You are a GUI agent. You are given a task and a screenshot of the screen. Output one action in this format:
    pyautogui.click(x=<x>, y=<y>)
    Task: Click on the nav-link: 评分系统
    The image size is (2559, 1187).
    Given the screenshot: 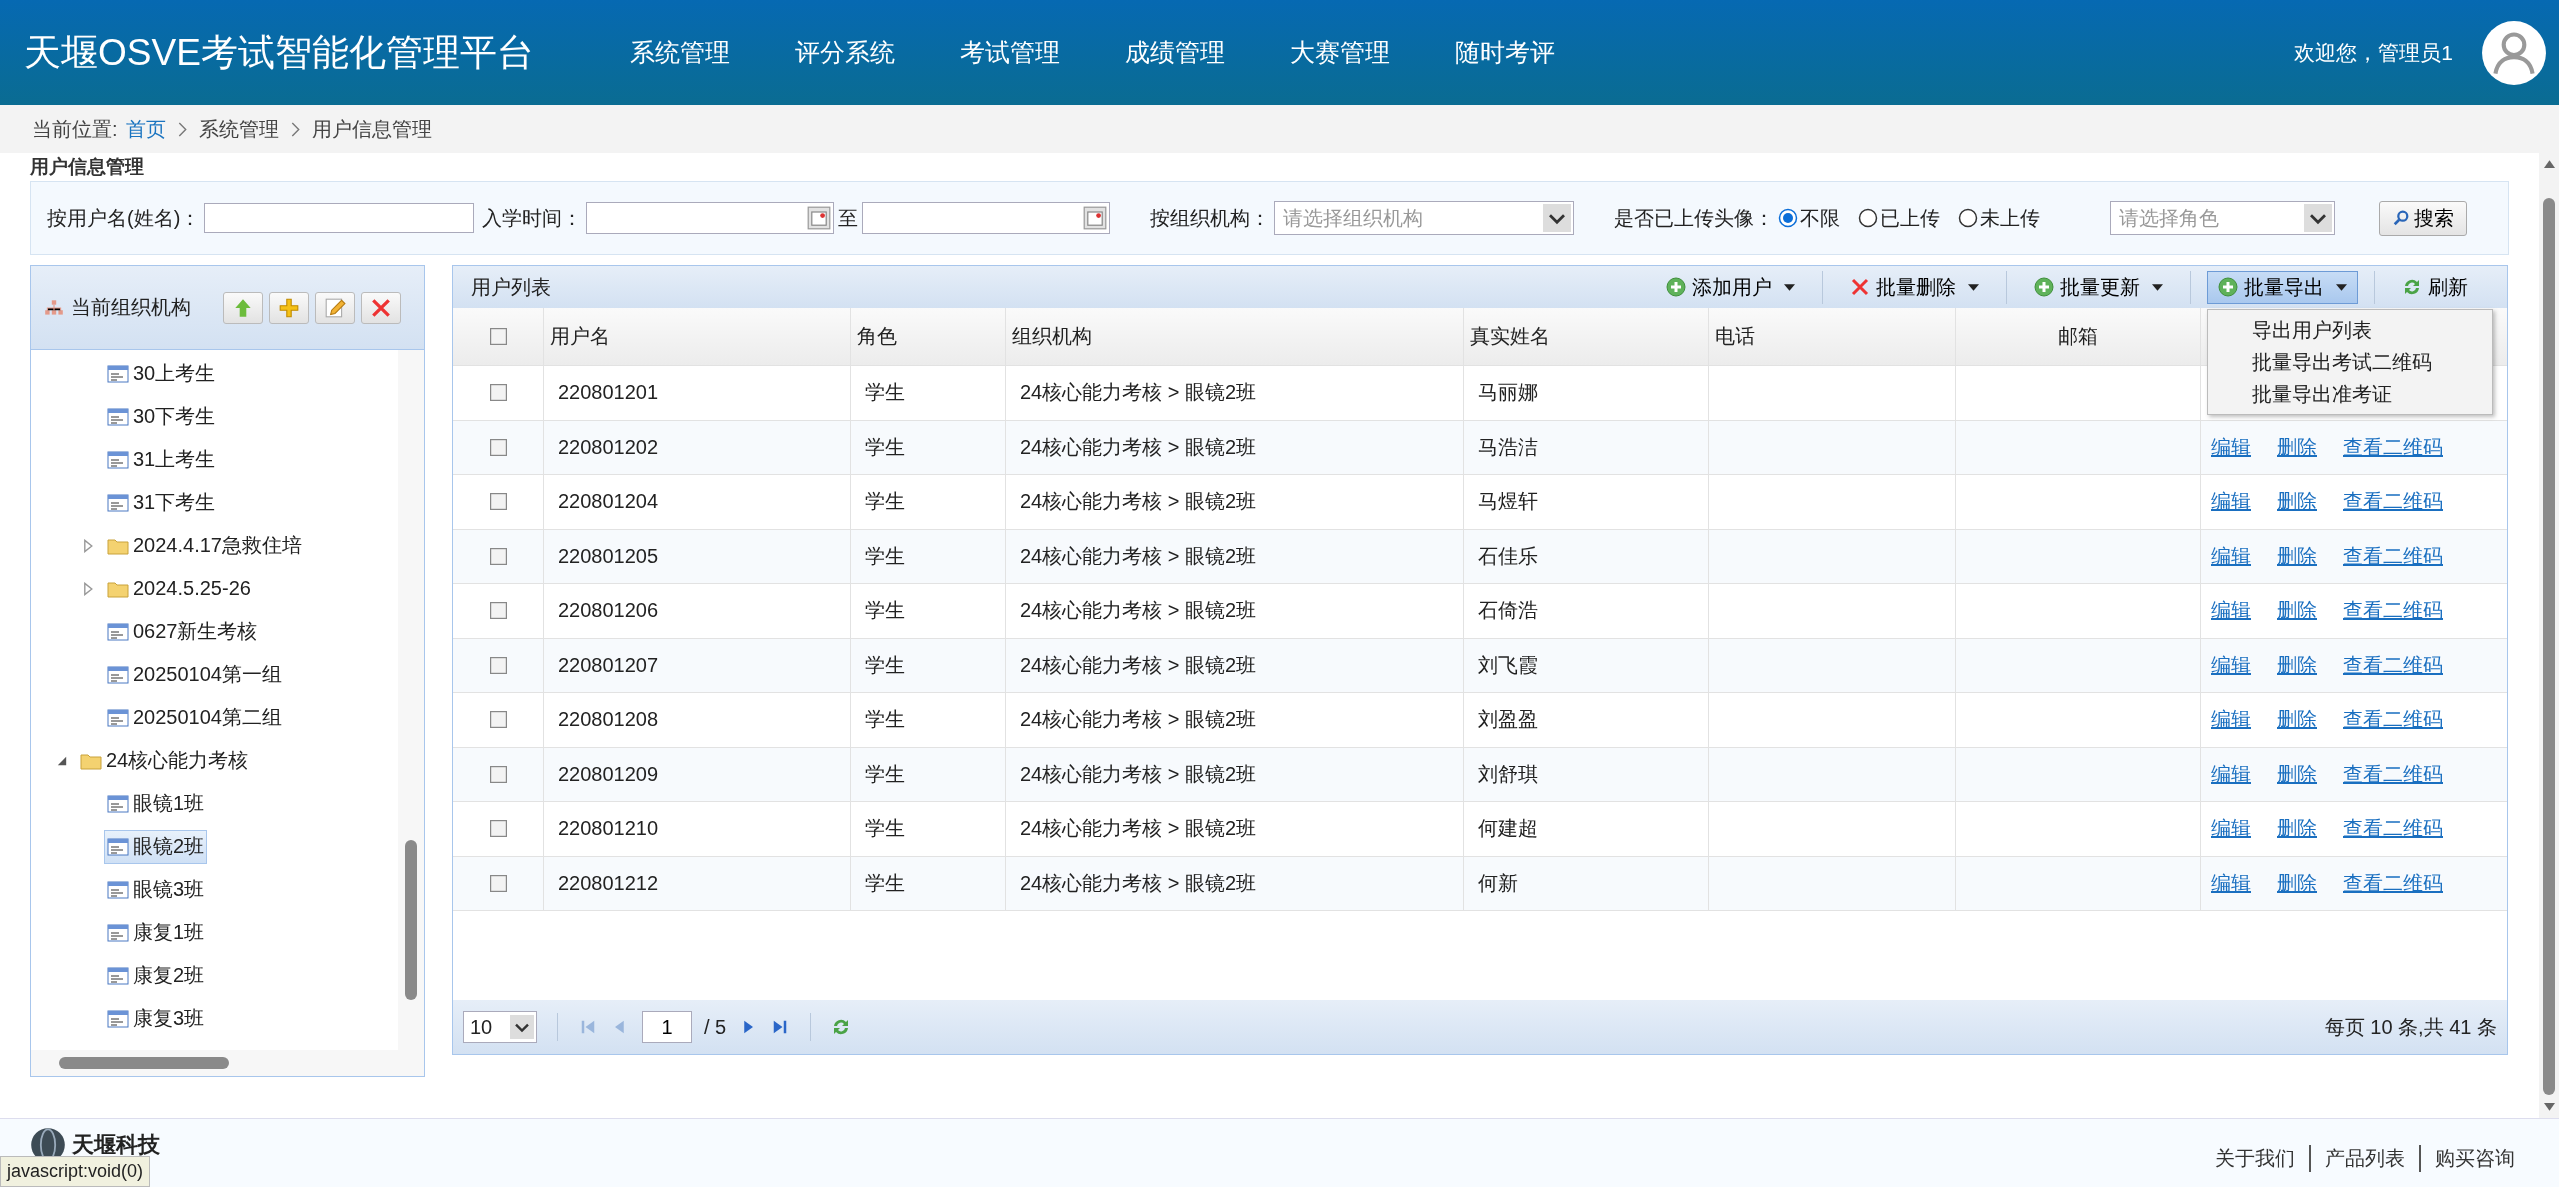 What is the action you would take?
    pyautogui.click(x=877, y=52)
    